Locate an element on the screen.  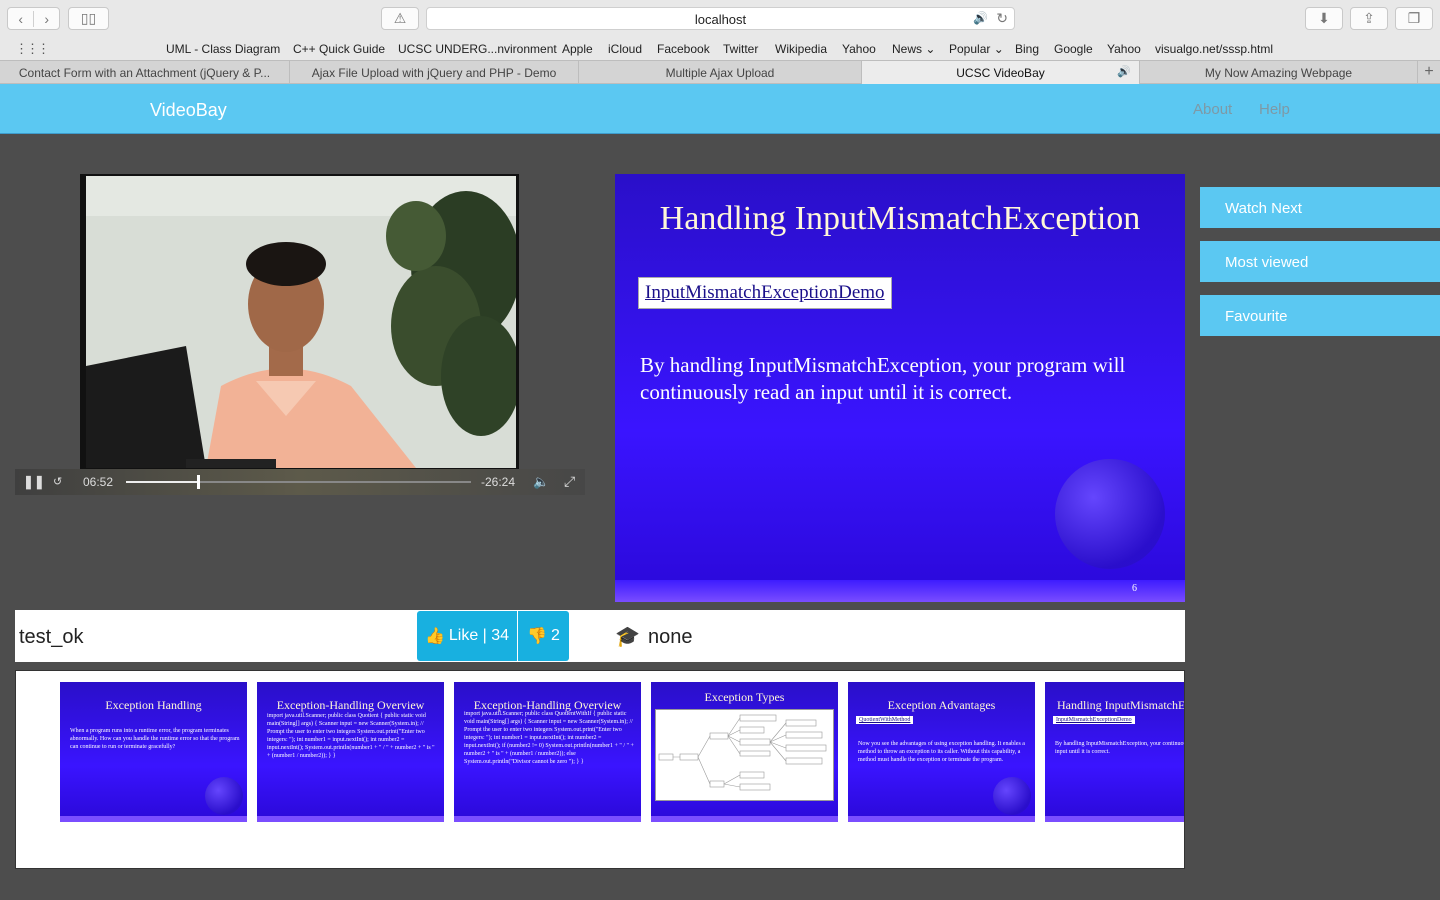
browser-tab: My Now Amazing Webpage is located at coordinates (1279, 72).